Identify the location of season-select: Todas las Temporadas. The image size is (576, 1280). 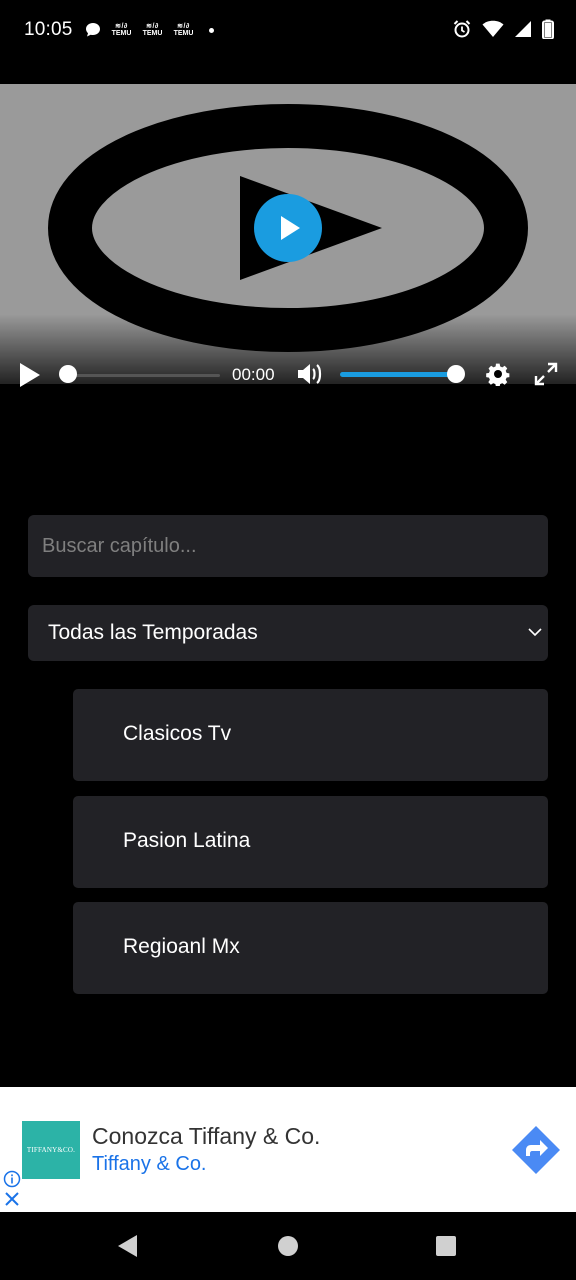
(288, 633).